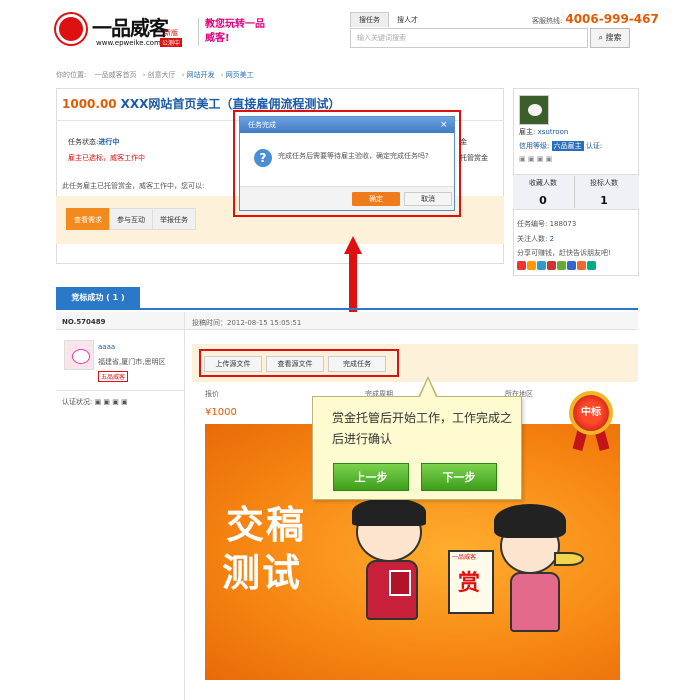  What do you see at coordinates (469, 583) in the screenshot?
I see `scroll-character: 赏` at bounding box center [469, 583].